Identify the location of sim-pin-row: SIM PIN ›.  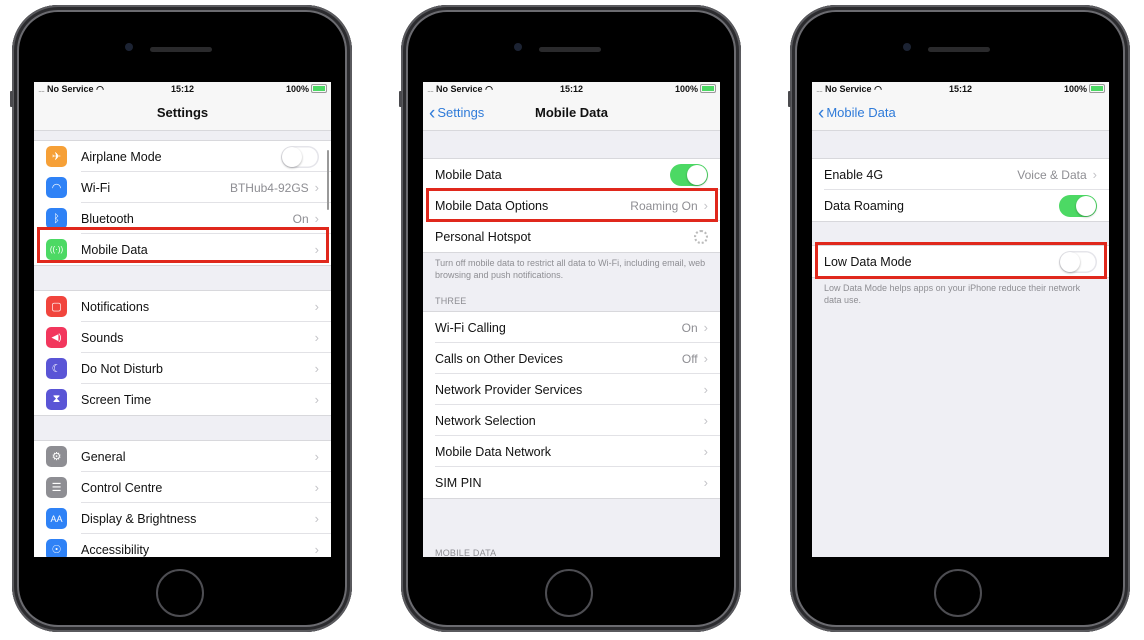
(571, 482).